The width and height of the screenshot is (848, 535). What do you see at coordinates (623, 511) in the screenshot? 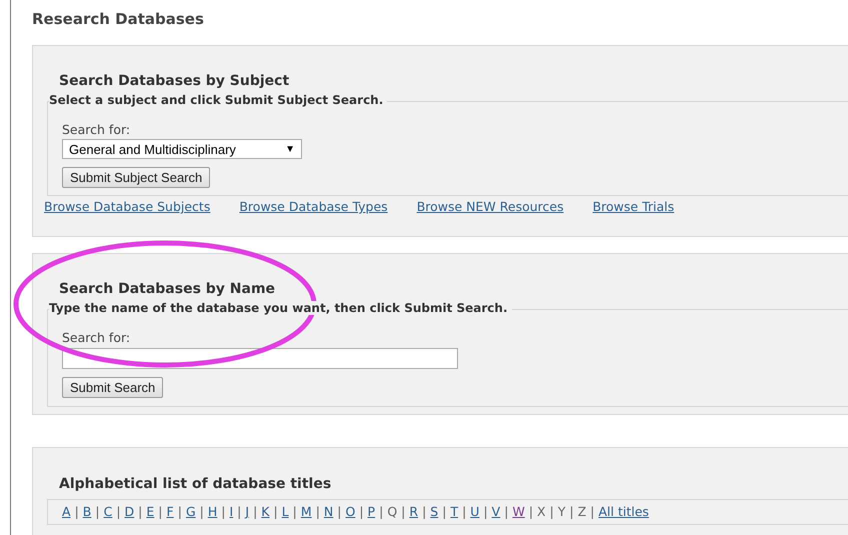
I see `letter-link: All titles` at bounding box center [623, 511].